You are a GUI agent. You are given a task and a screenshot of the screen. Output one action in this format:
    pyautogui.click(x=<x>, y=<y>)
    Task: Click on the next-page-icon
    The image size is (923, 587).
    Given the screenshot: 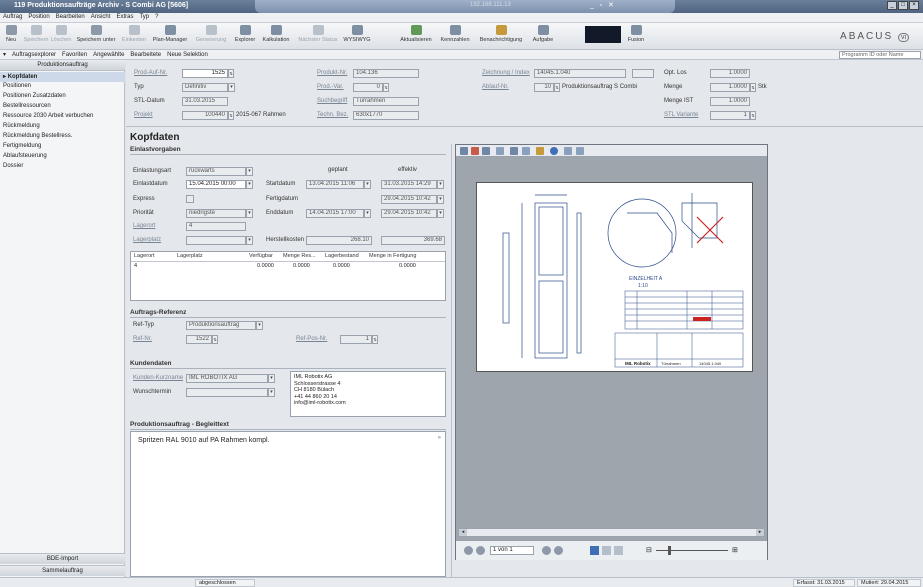 What is the action you would take?
    pyautogui.click(x=546, y=550)
    